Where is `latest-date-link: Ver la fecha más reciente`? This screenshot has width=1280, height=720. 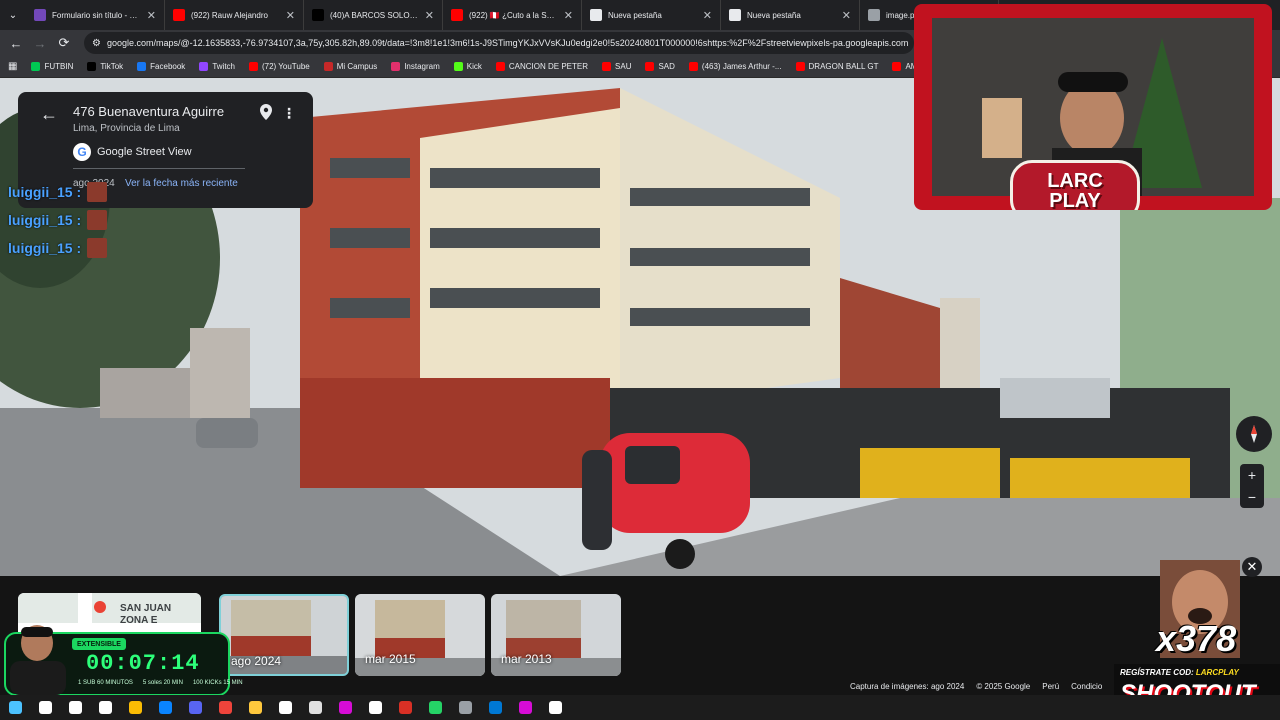
latest-date-link: Ver la fecha más reciente is located at coordinates (181, 183).